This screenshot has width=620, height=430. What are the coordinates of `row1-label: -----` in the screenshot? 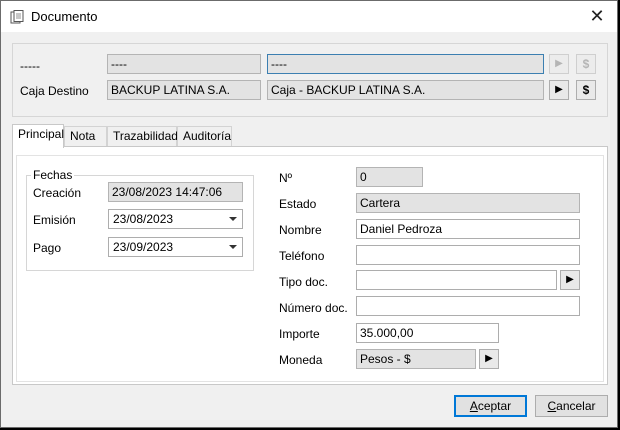 It's located at (30, 66).